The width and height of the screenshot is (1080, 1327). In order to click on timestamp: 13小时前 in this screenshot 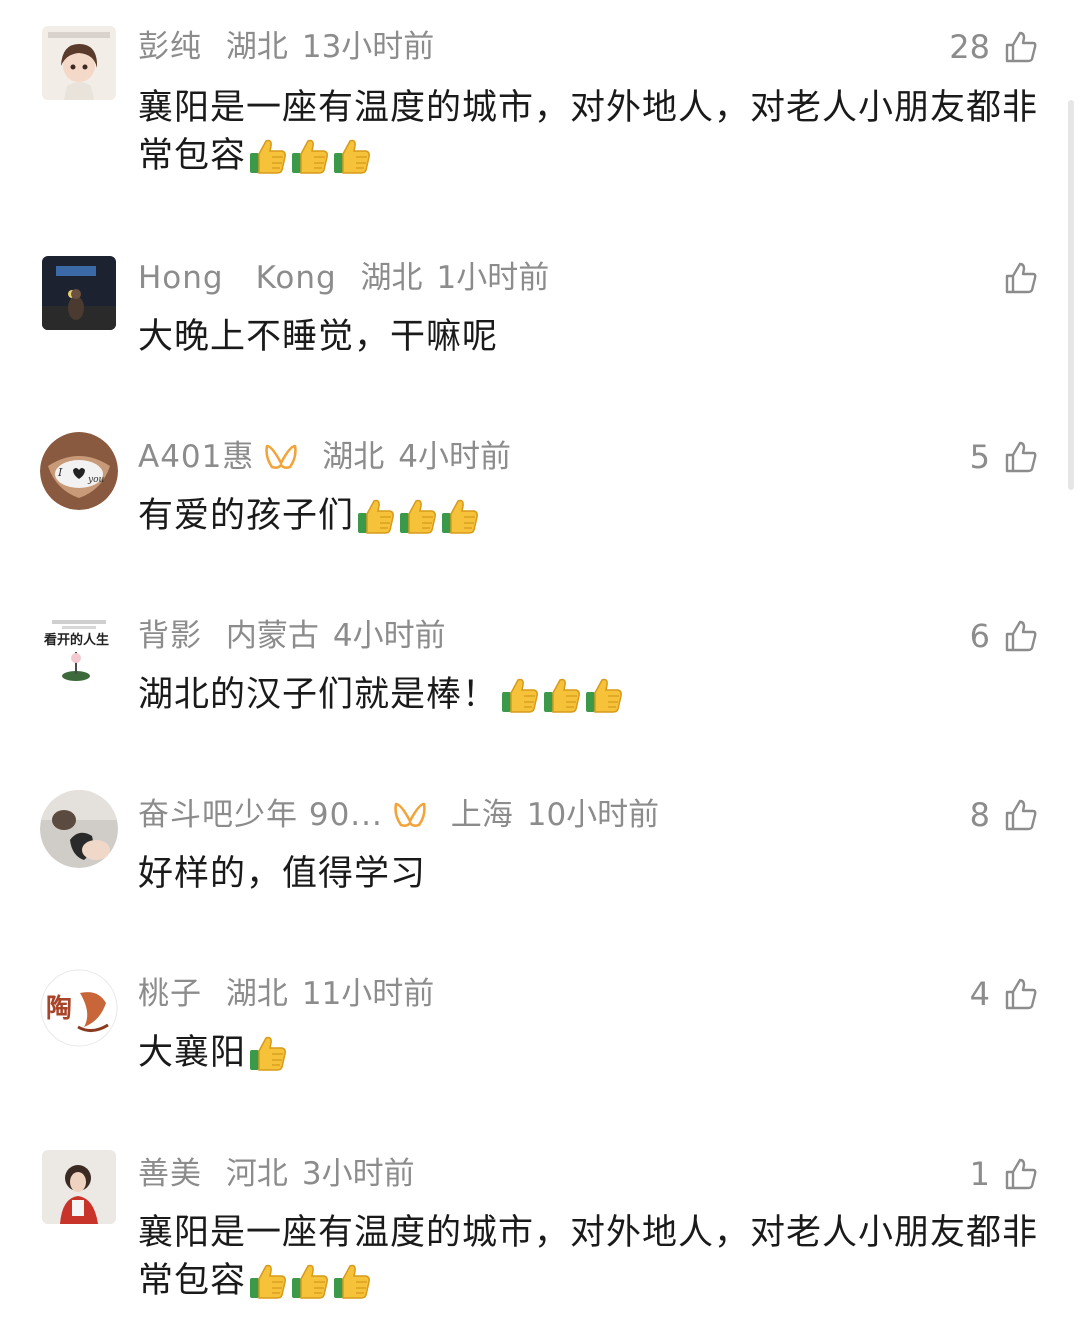, I will do `click(368, 47)`.